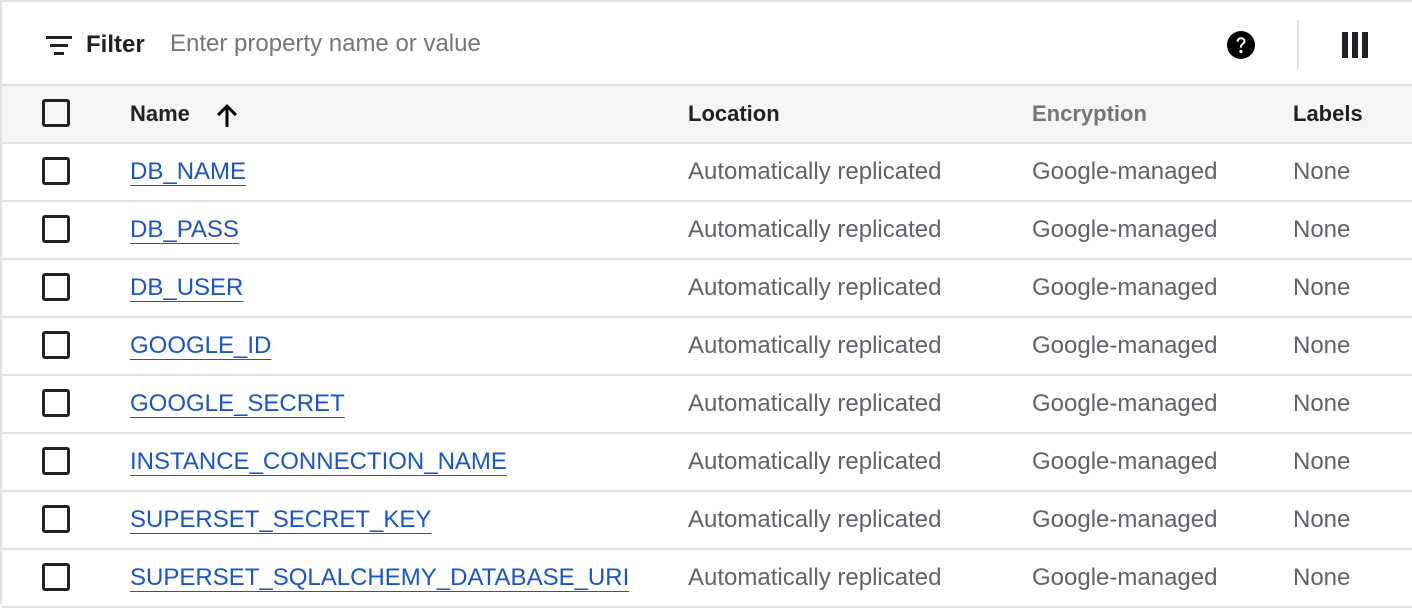 The height and width of the screenshot is (608, 1412). What do you see at coordinates (200, 345) in the screenshot?
I see `secret-name-link: GOOGLE_ID` at bounding box center [200, 345].